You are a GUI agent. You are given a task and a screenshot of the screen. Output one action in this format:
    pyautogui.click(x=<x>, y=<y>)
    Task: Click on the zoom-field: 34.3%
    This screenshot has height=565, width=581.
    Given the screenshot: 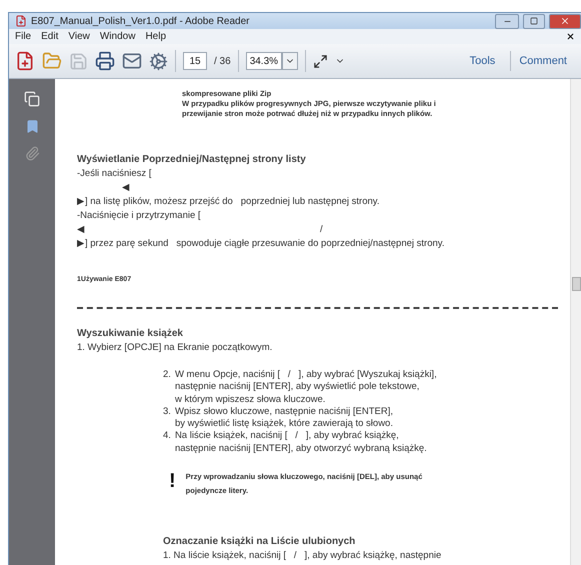 What is the action you would take?
    pyautogui.click(x=264, y=61)
    